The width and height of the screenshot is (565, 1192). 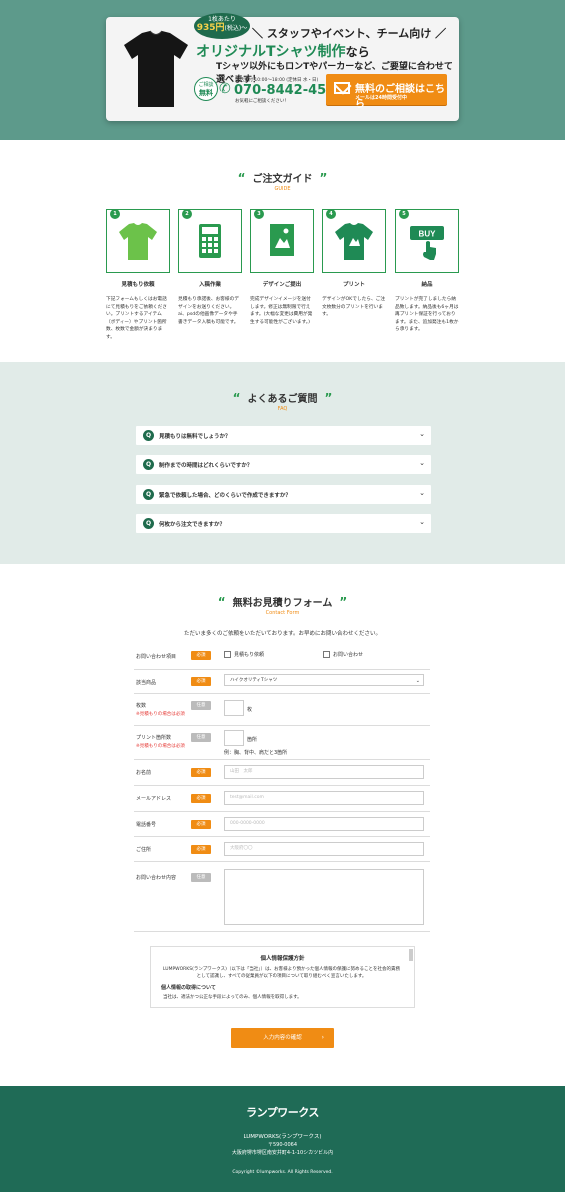 I want to click on faq-title-en: FAQ, so click(x=282, y=409).